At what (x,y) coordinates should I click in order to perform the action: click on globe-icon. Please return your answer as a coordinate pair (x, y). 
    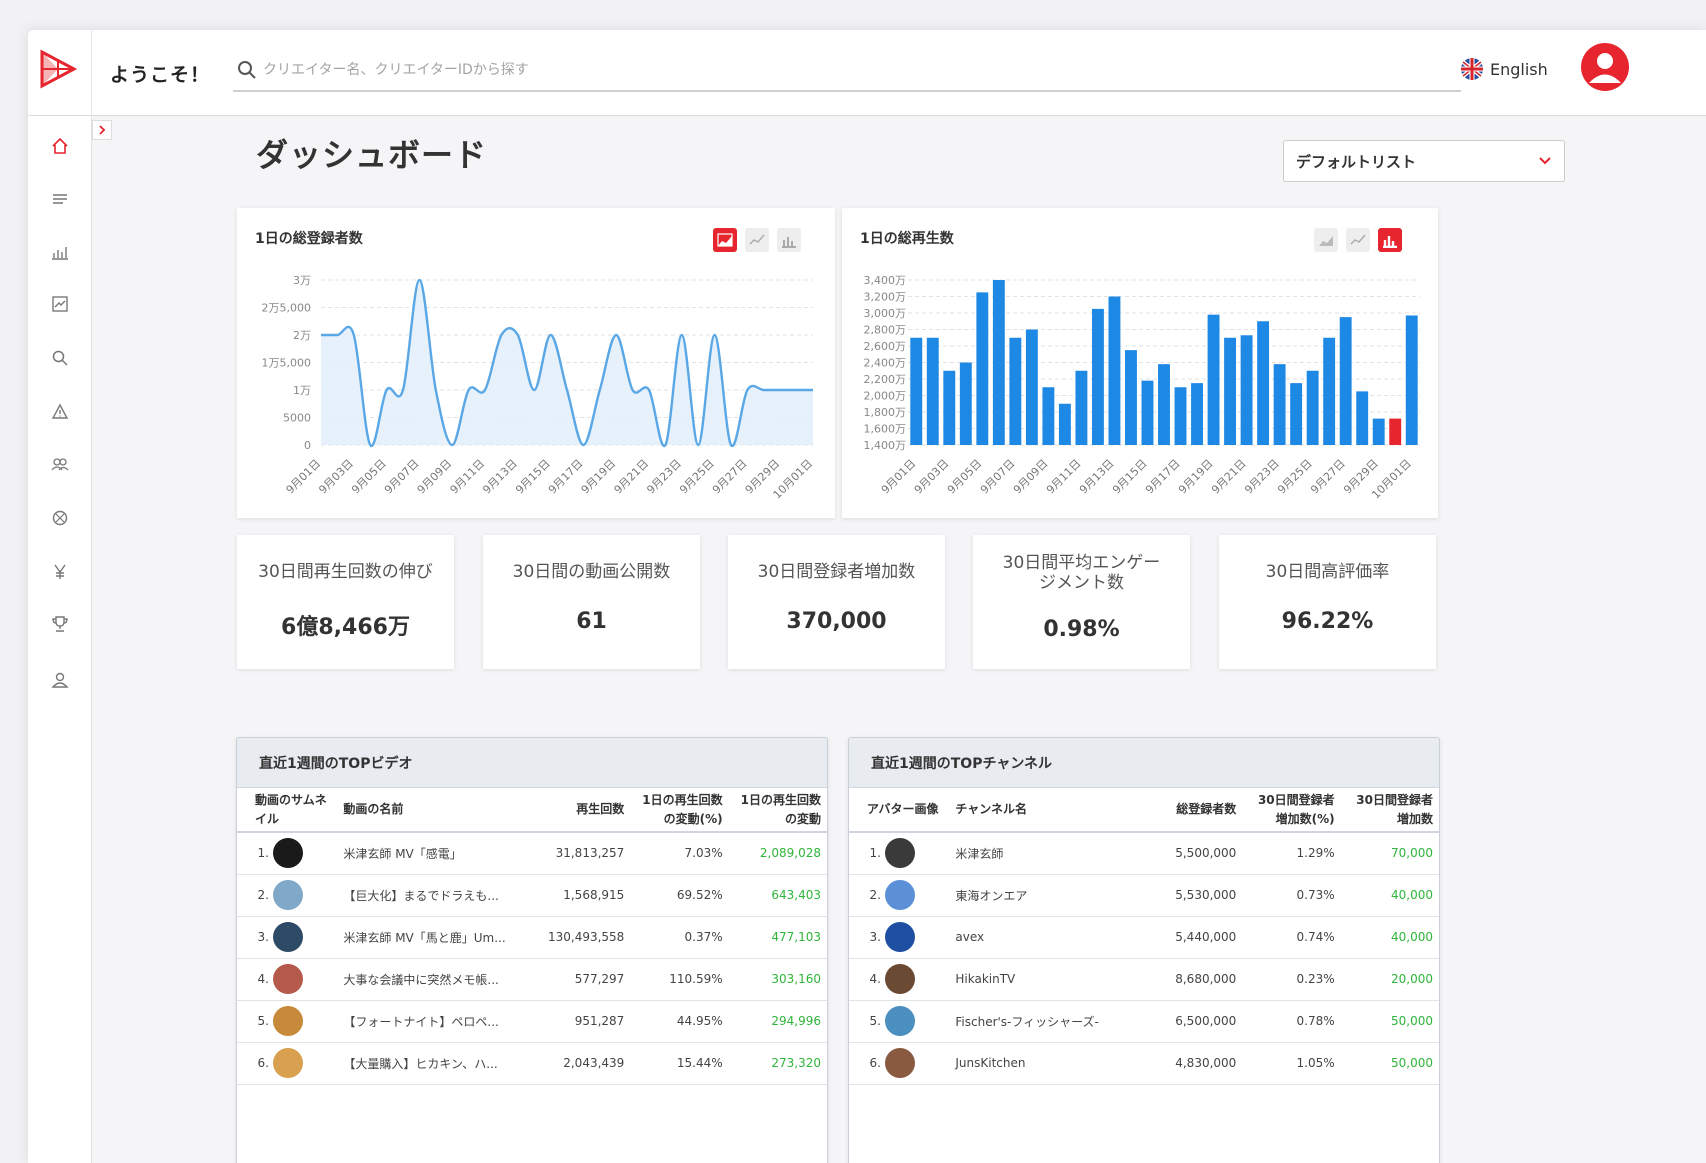
    Looking at the image, I should click on (60, 518).